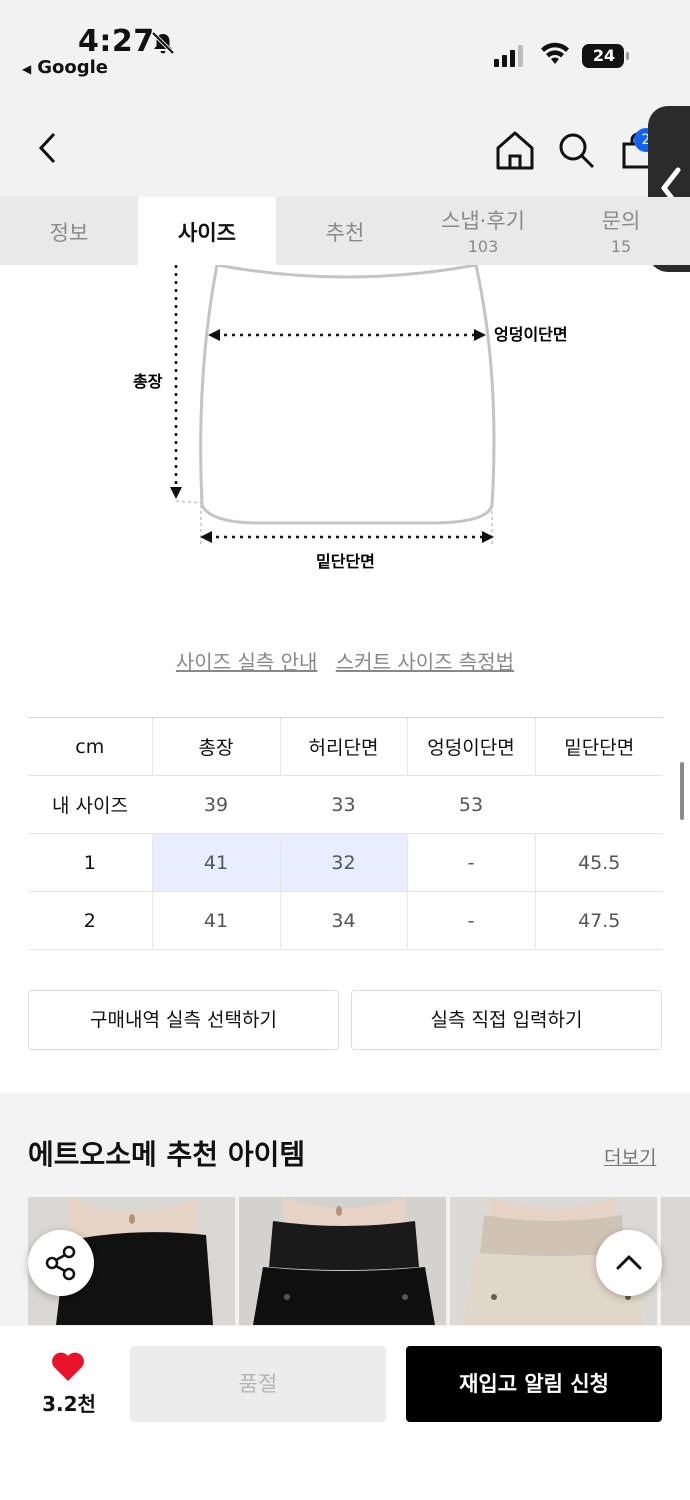 Image resolution: width=690 pixels, height=1500 pixels. Describe the element at coordinates (183, 1020) in the screenshot. I see `purchase-history-measure-button: 구매내역 실측 선택하기` at that location.